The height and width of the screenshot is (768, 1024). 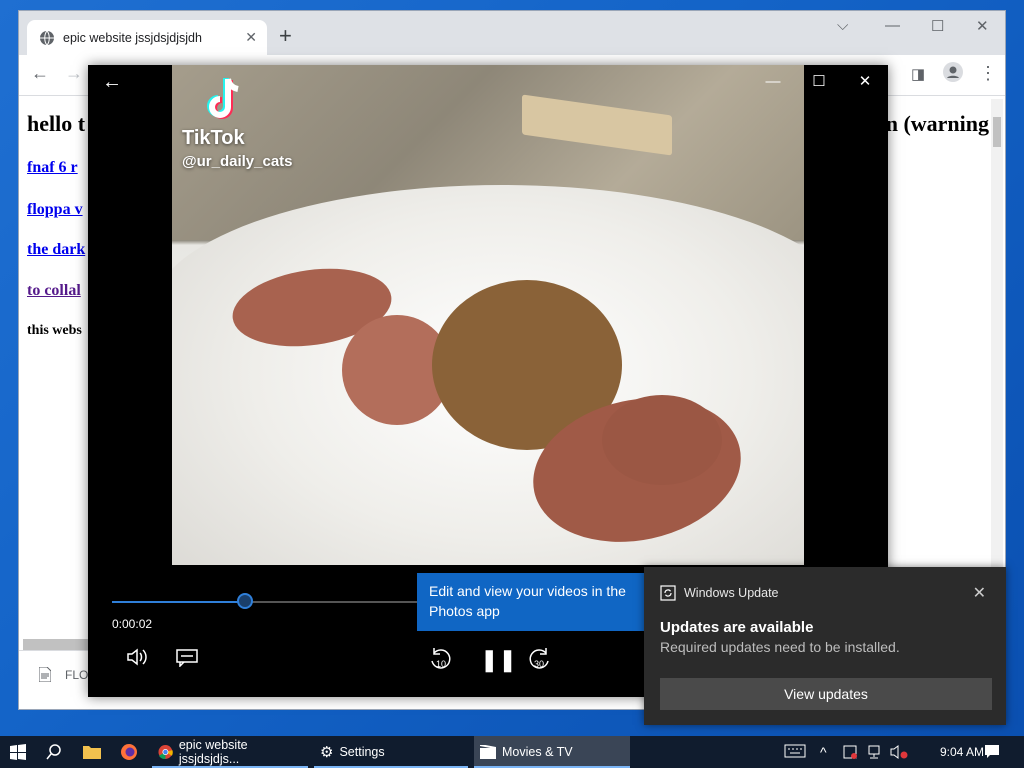 I want to click on security-icon, so click(x=850, y=753).